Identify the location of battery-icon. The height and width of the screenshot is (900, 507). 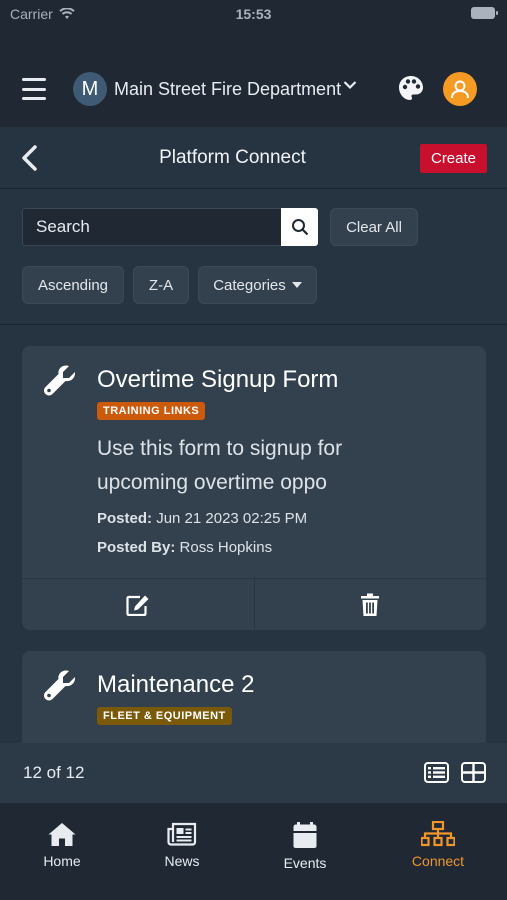
(484, 13).